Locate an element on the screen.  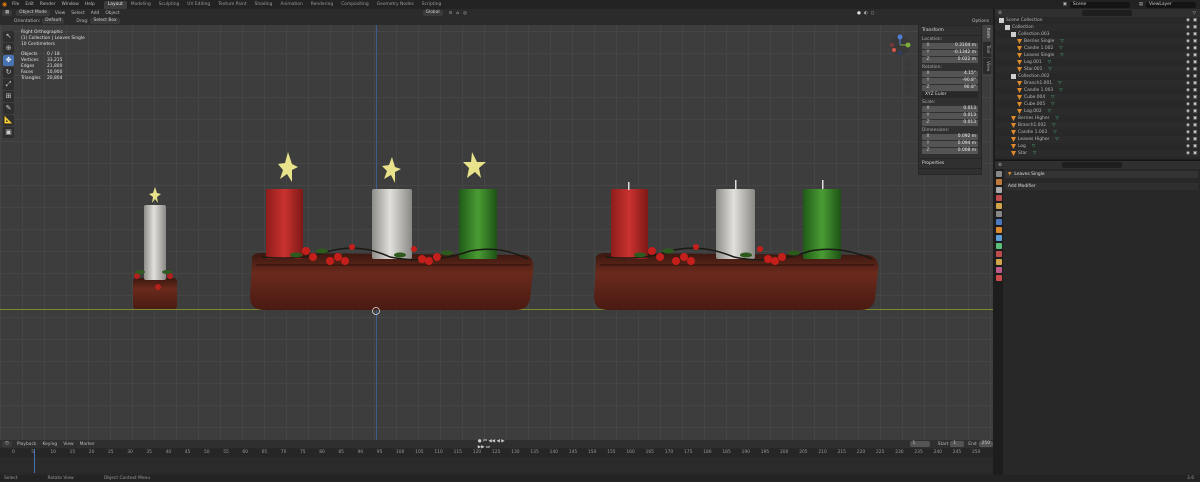
dimension-z-field: Z 0.008 m is located at coordinates (950, 151).